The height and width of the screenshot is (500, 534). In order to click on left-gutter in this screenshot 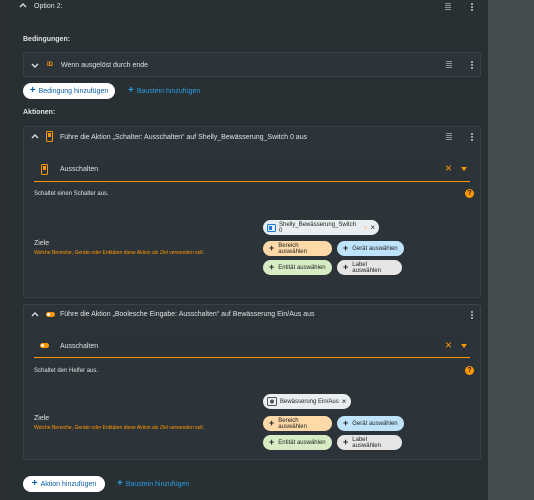, I will do `click(5, 250)`.